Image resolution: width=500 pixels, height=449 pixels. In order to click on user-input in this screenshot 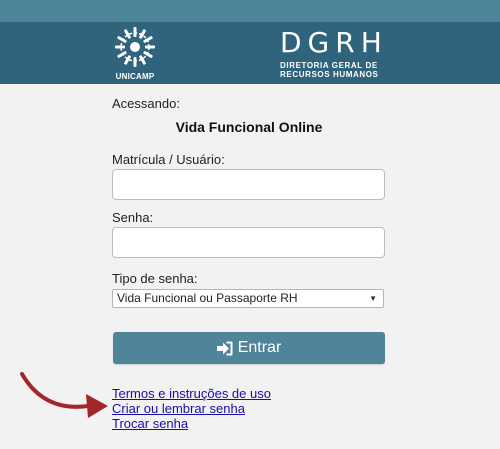, I will do `click(248, 184)`.